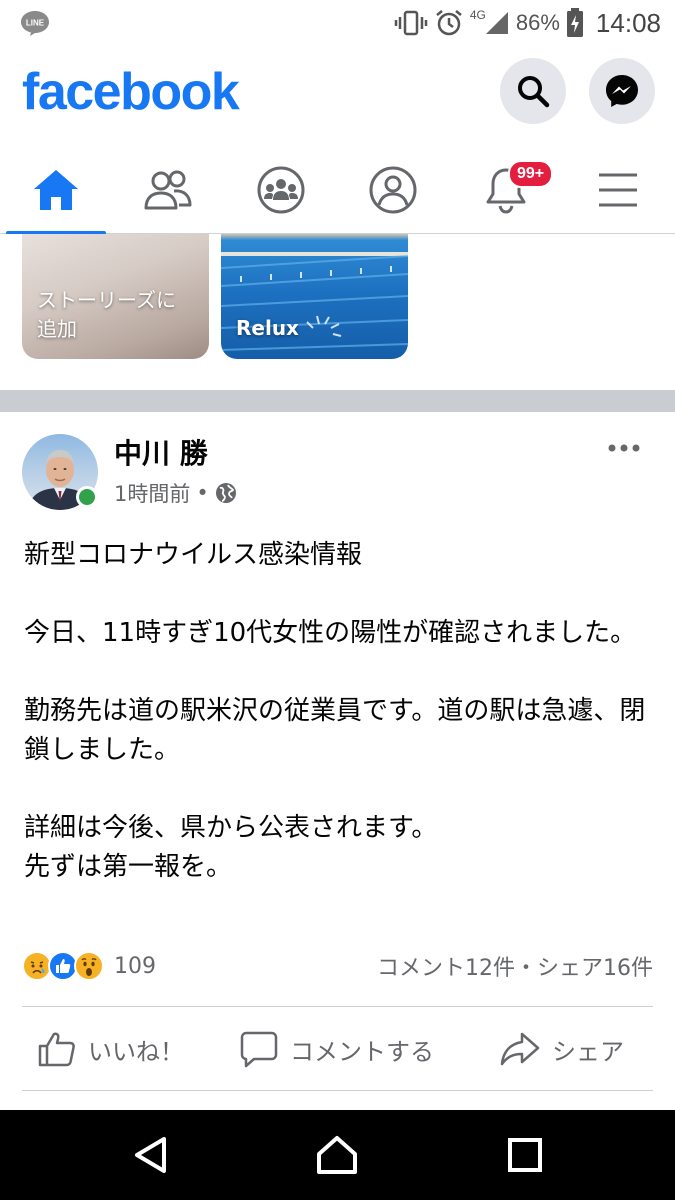 The width and height of the screenshot is (675, 1200). I want to click on status-icons: 4G 86% 14:08, so click(527, 23).